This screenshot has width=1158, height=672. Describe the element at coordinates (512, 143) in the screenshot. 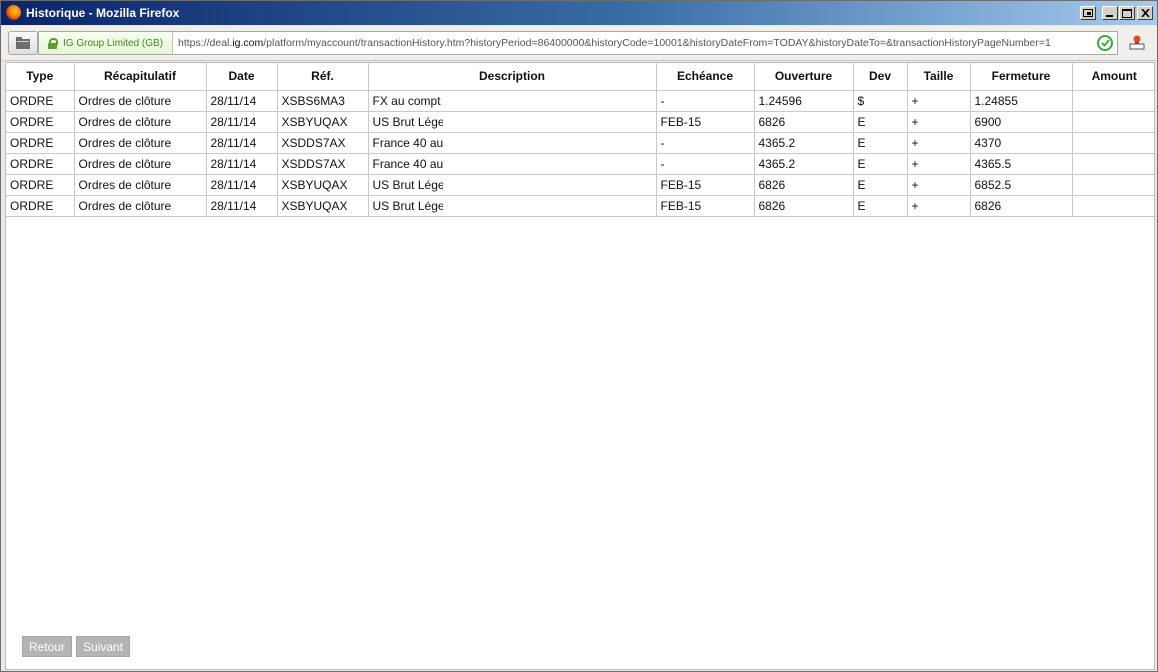

I see `cell-description: France 40 au` at that location.